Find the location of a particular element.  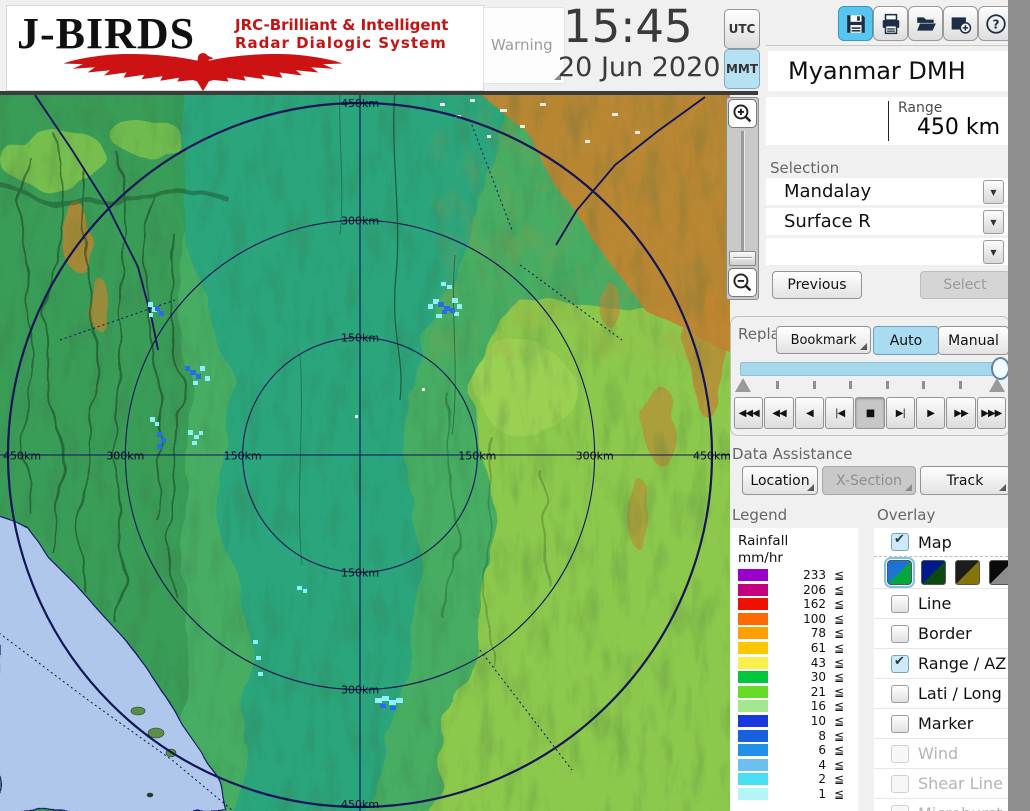

warning-label: Warning is located at coordinates (522, 45).